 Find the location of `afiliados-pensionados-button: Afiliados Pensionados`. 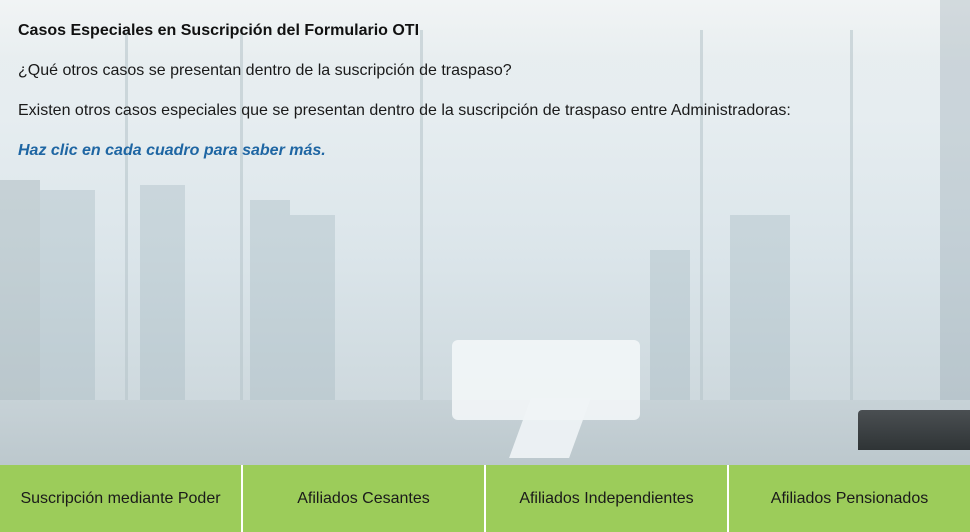

afiliados-pensionados-button: Afiliados Pensionados is located at coordinates (849, 498).